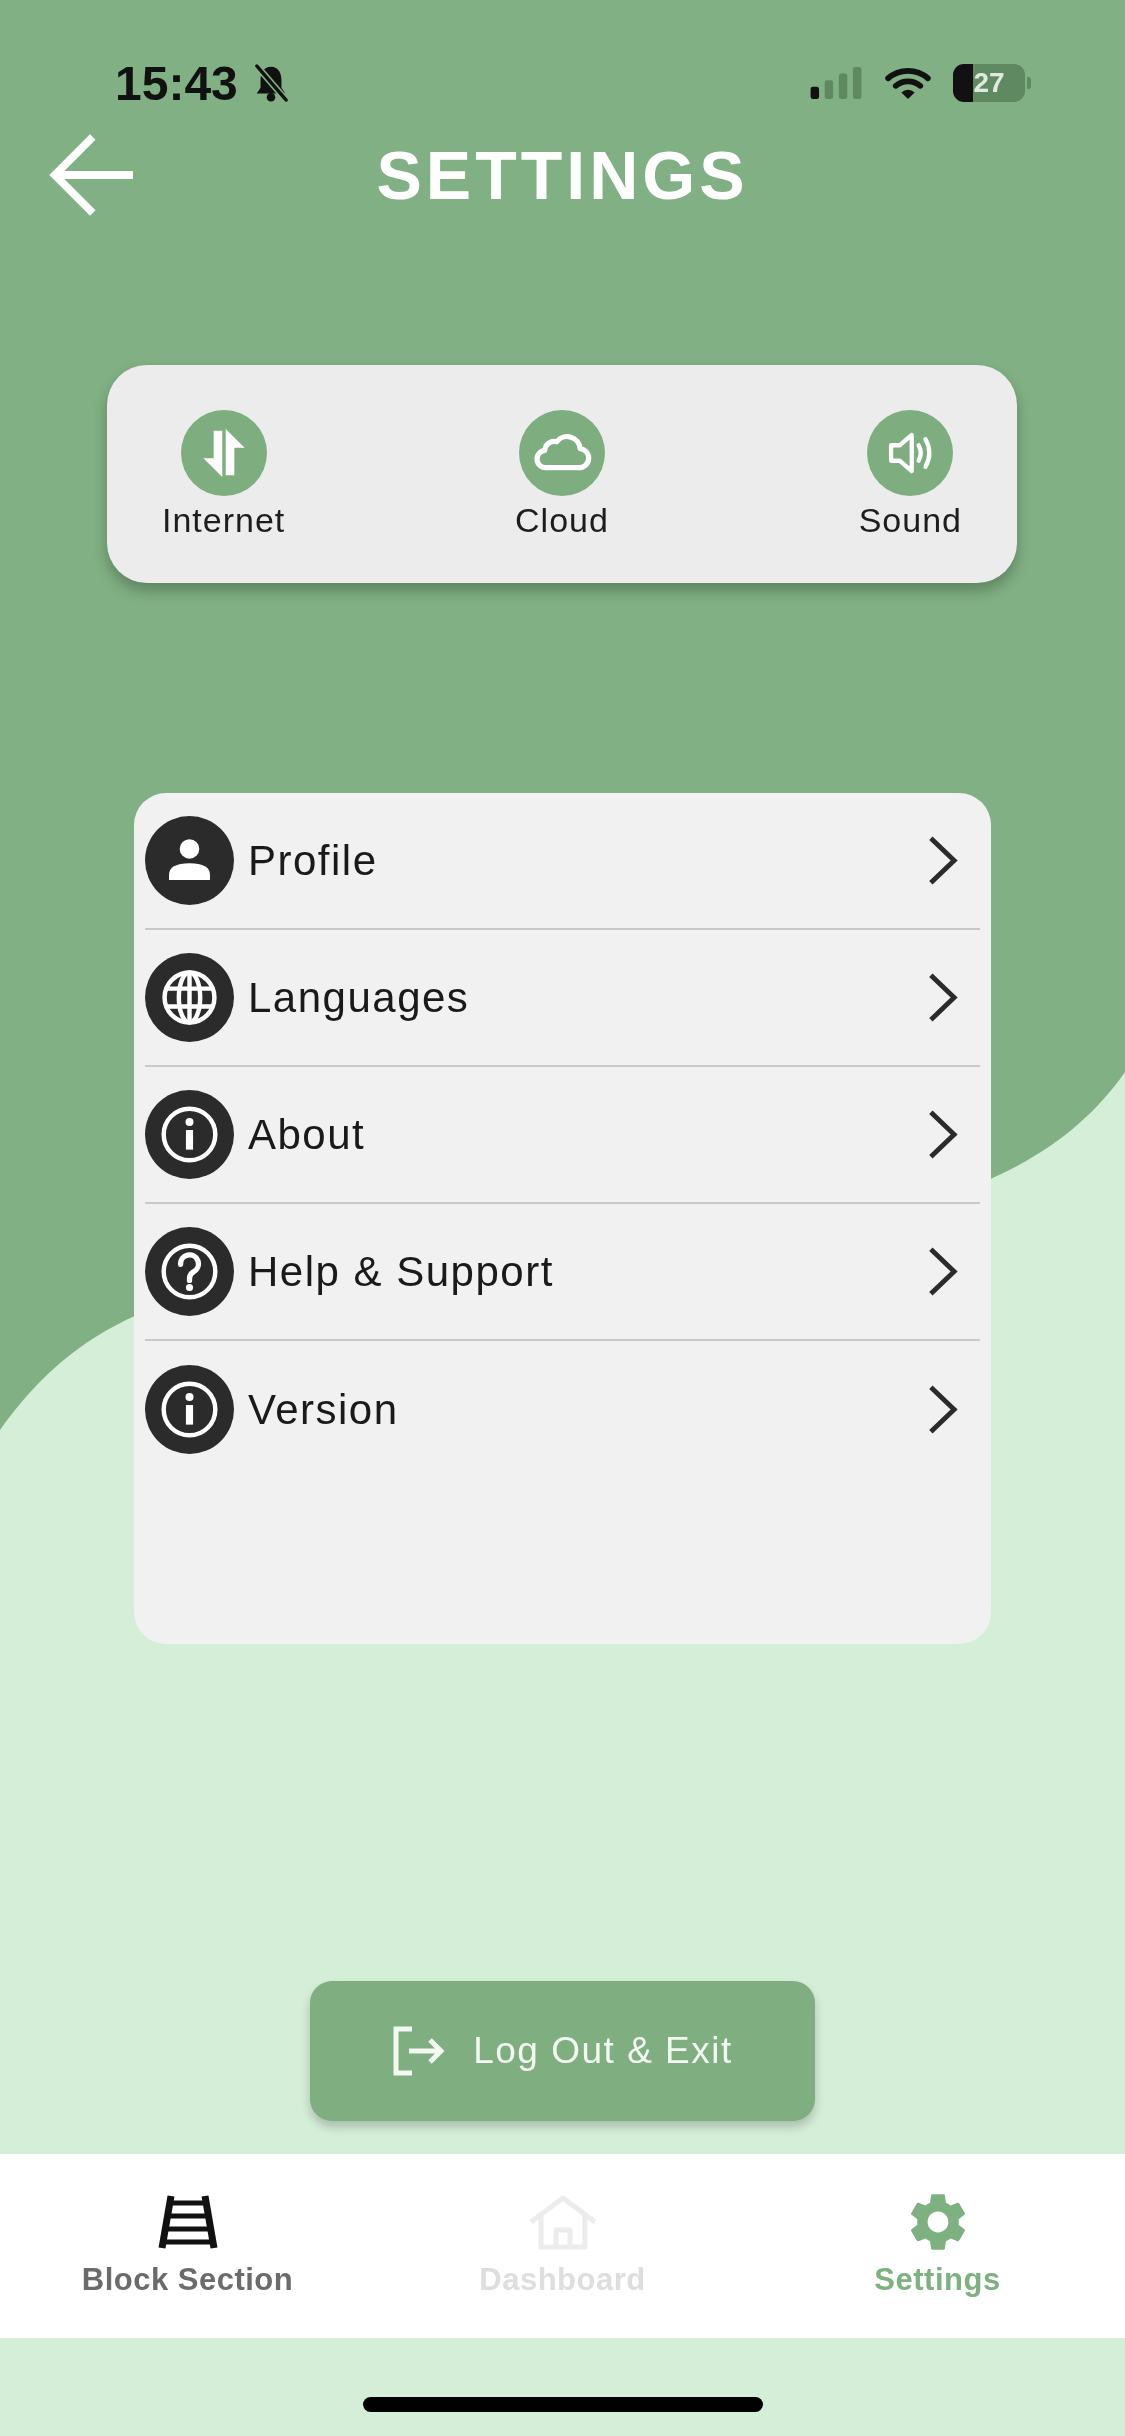 Image resolution: width=1125 pixels, height=2436 pixels. I want to click on back-arrow-icon, so click(90, 175).